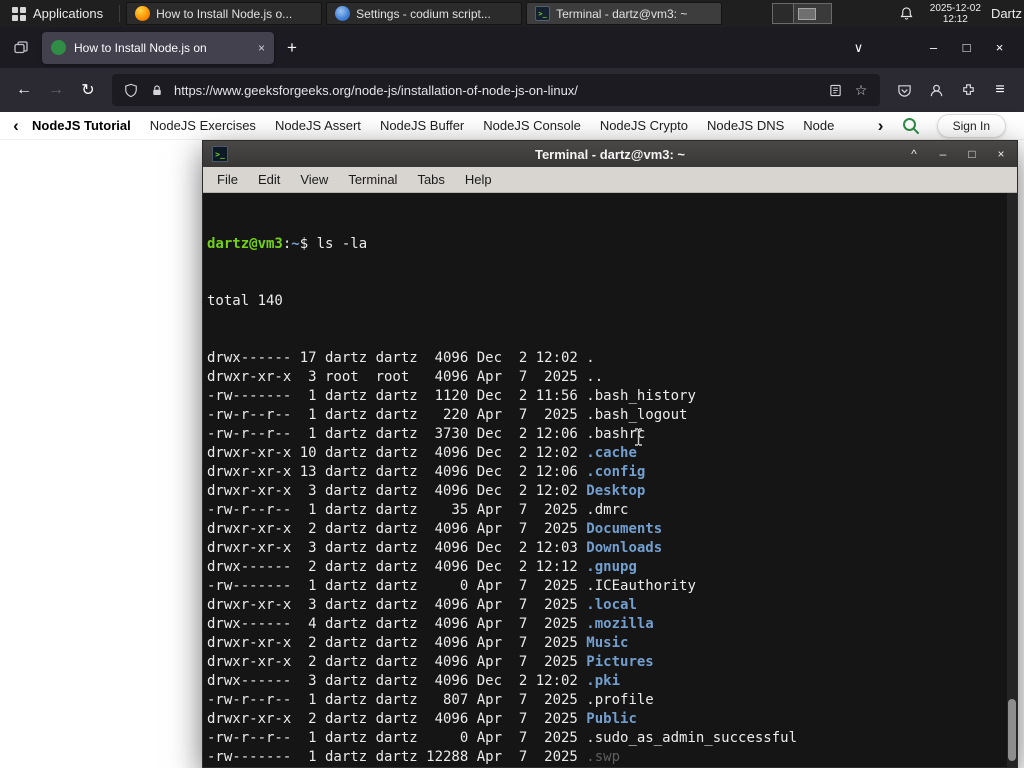 The width and height of the screenshot is (1024, 768). I want to click on site-nav-item: NodeJS Tutorial, so click(81, 125).